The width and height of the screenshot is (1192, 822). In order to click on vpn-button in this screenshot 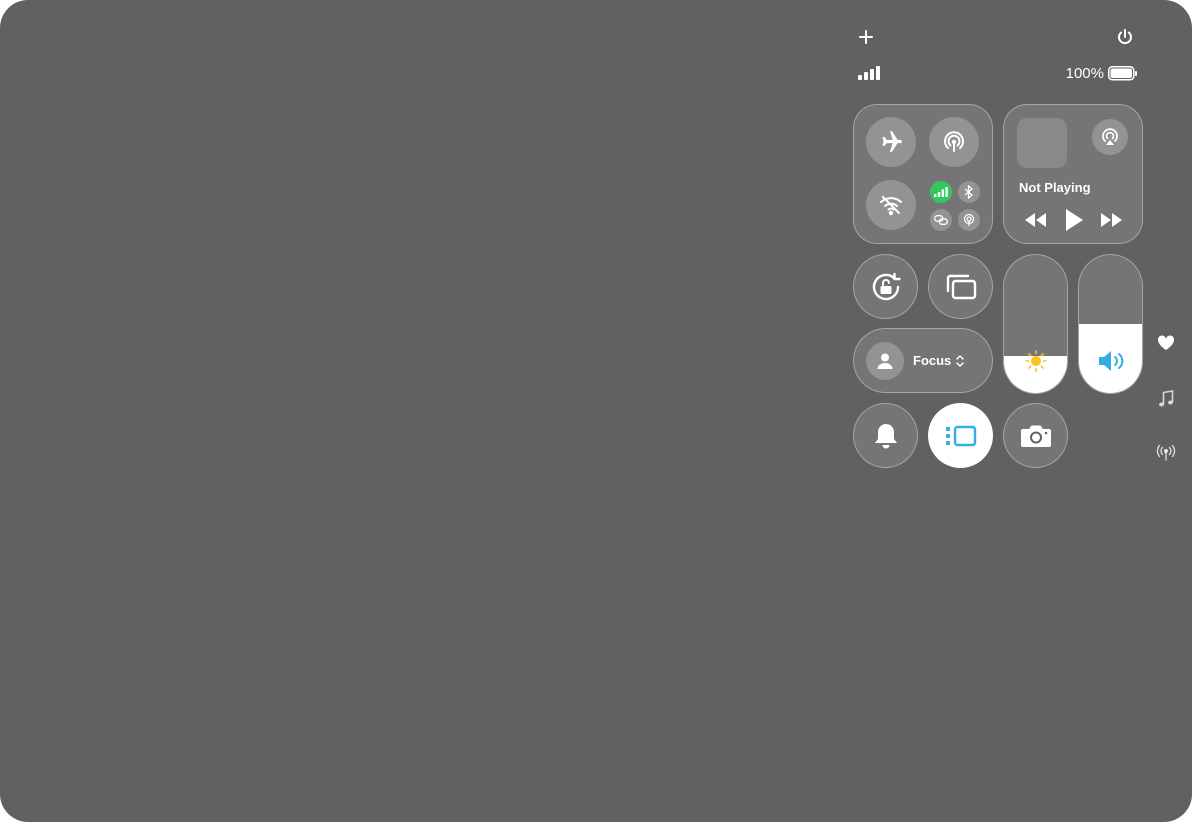, I will do `click(941, 220)`.